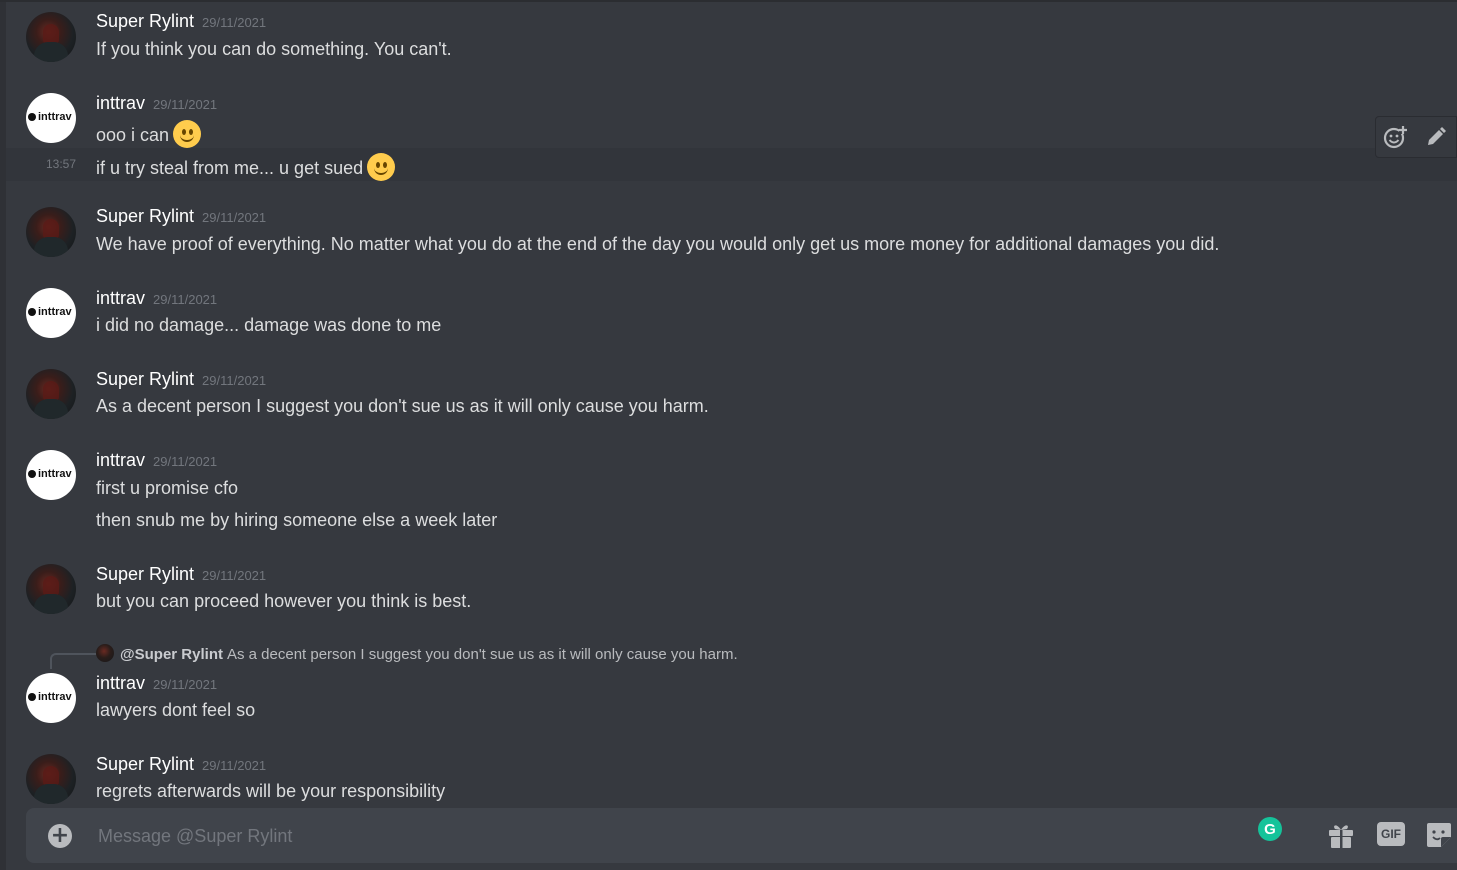 The image size is (1457, 870). I want to click on upload-button: +, so click(60, 836).